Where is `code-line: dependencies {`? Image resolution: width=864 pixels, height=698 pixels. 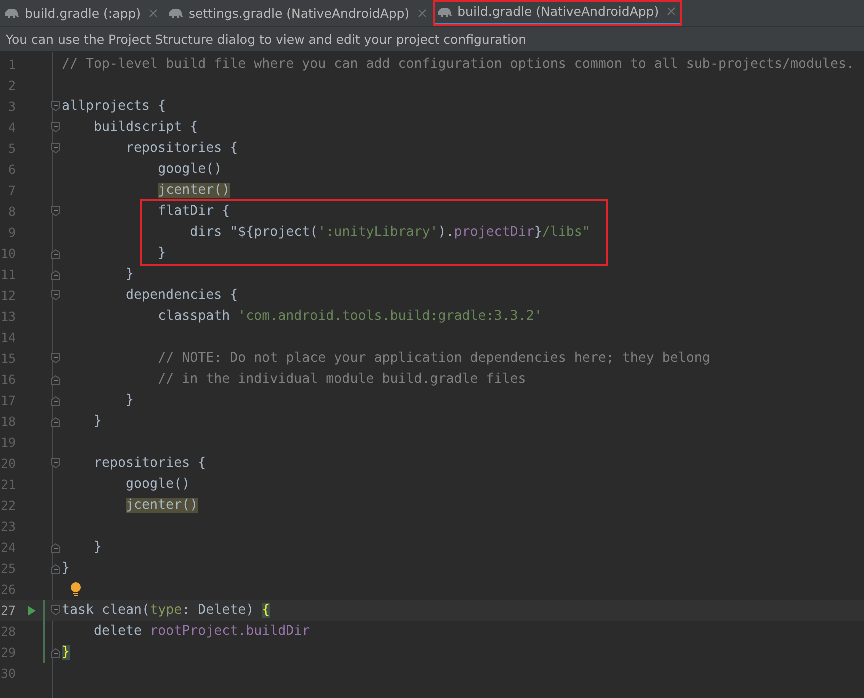 code-line: dependencies { is located at coordinates (182, 295).